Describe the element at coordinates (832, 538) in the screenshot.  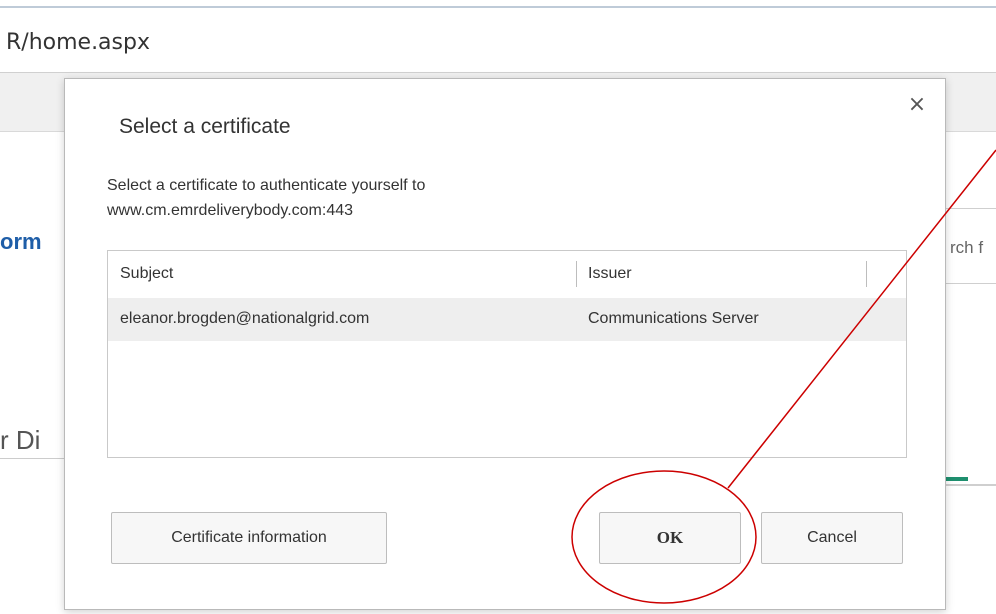
I see `cancel-button: Cancel` at that location.